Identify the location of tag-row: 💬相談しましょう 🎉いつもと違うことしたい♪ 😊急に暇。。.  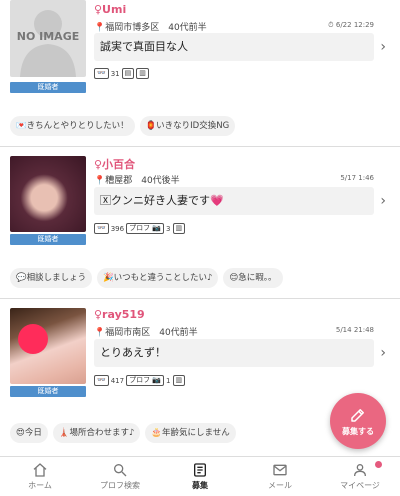
(146, 278).